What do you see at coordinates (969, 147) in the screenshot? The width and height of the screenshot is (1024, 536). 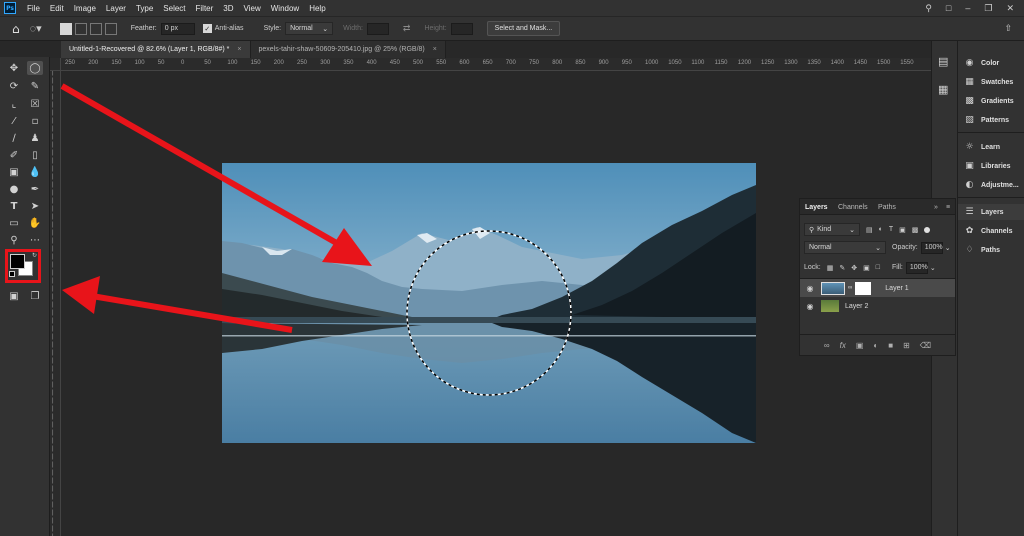 I see `lightbulb-icon: ☼` at bounding box center [969, 147].